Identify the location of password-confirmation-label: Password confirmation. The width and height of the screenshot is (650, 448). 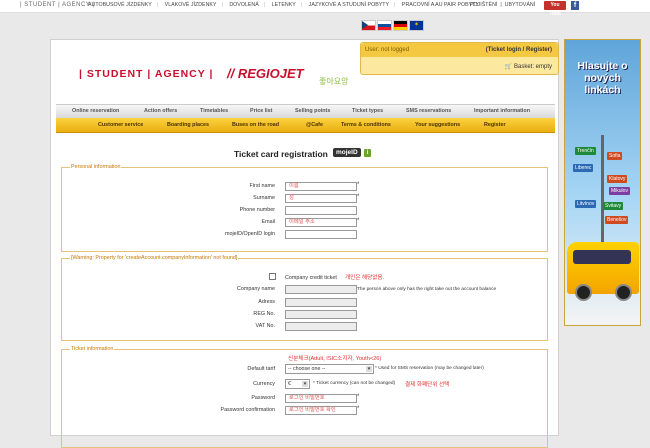
(247, 410).